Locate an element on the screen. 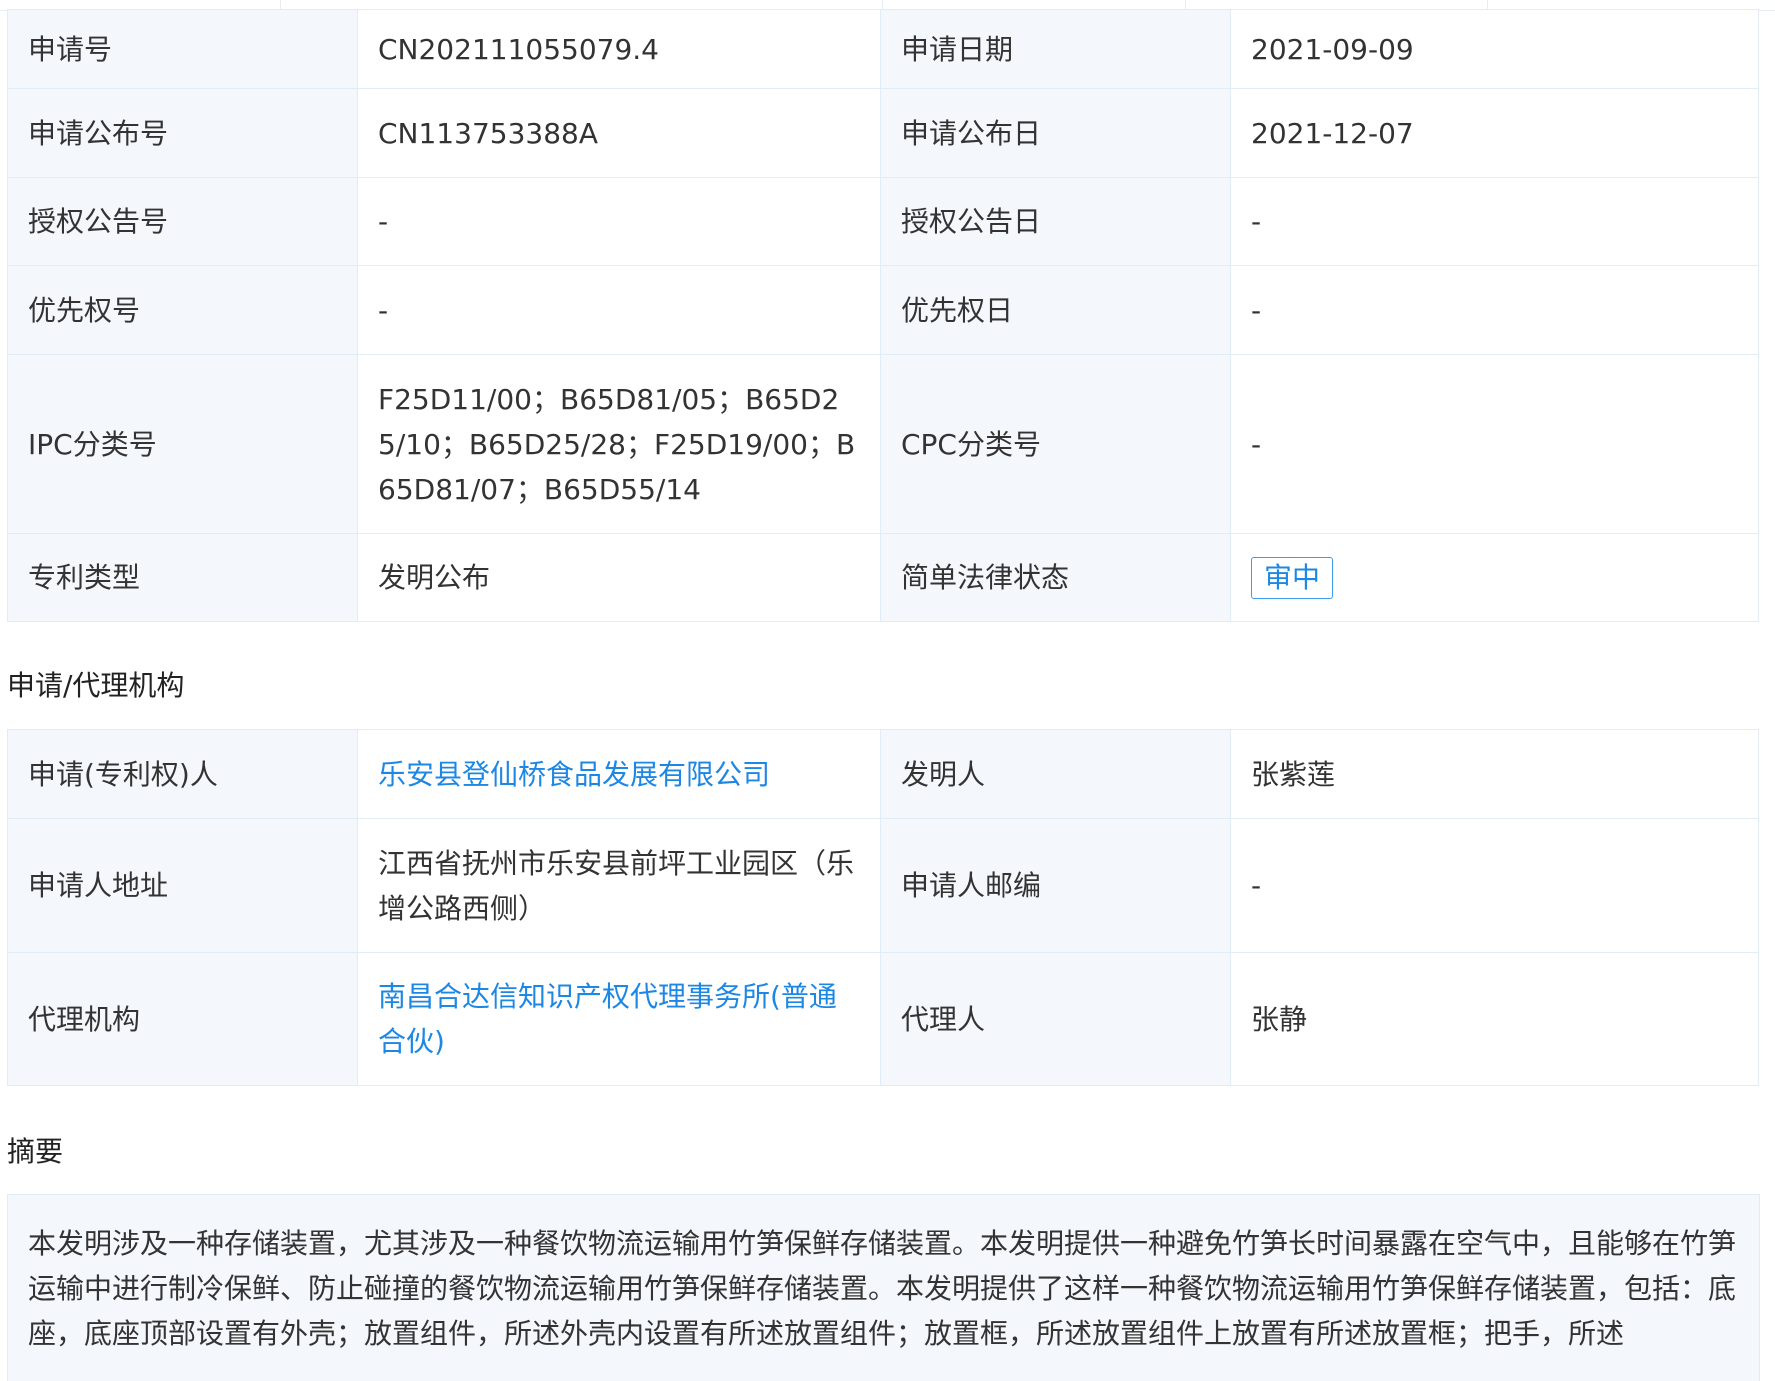 Image resolution: width=1775 pixels, height=1381 pixels. label-applicant-address: 申请人地址 is located at coordinates (182, 885).